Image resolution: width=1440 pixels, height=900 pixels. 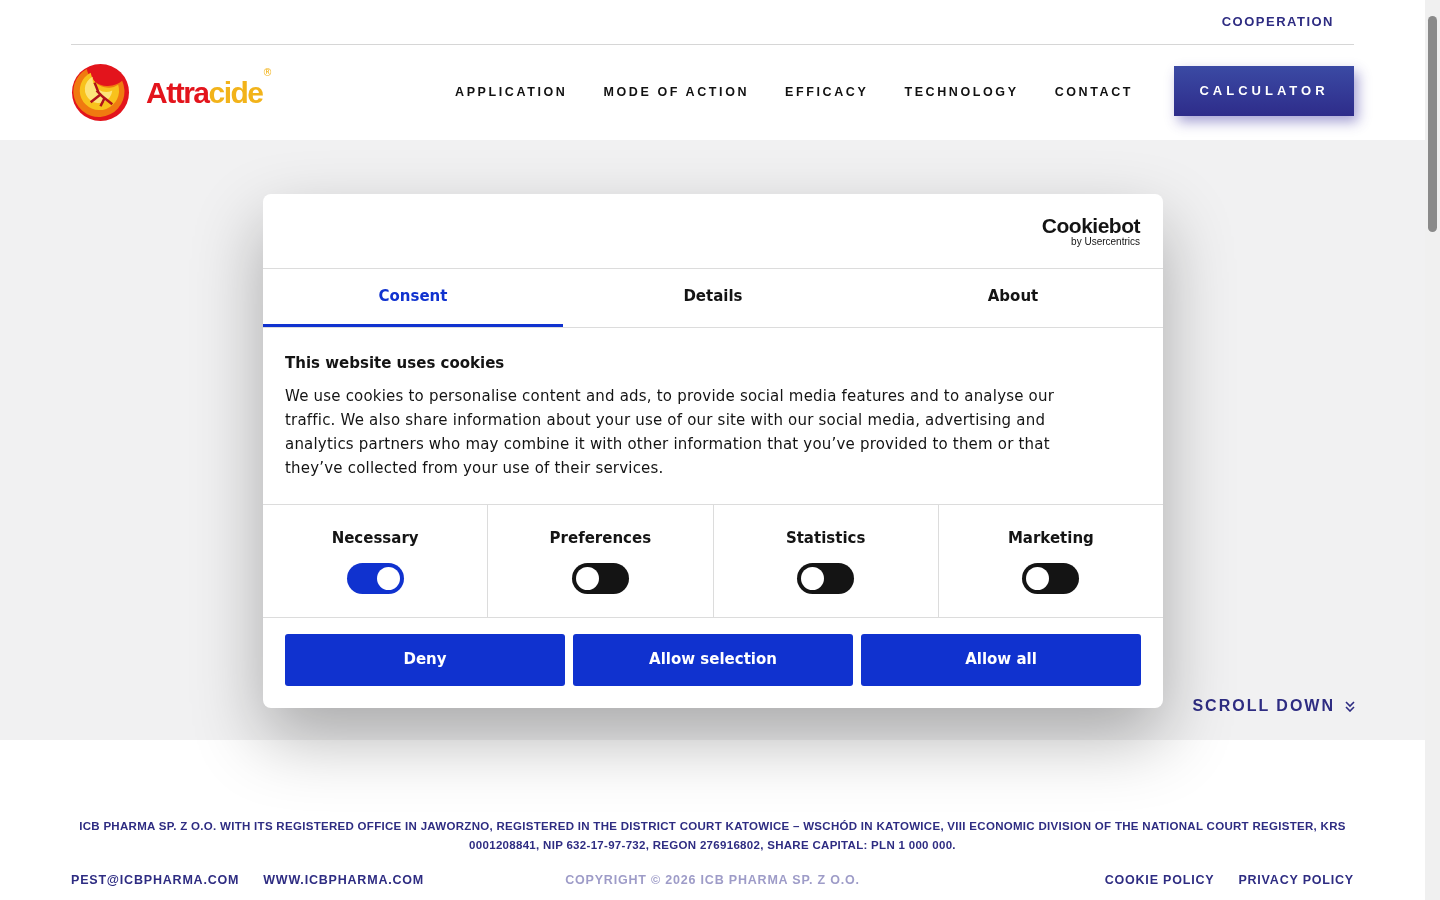 I want to click on dialog-tab: Consent, so click(x=413, y=298).